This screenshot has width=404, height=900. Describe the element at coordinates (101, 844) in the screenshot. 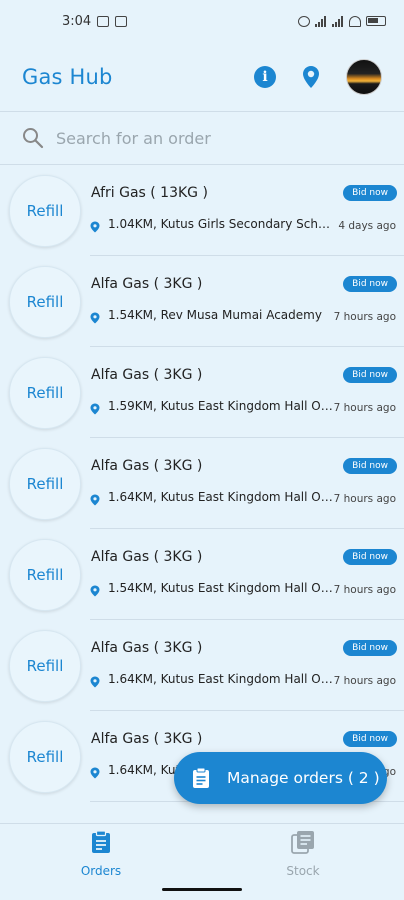

I see `orders-clipboard-icon` at that location.